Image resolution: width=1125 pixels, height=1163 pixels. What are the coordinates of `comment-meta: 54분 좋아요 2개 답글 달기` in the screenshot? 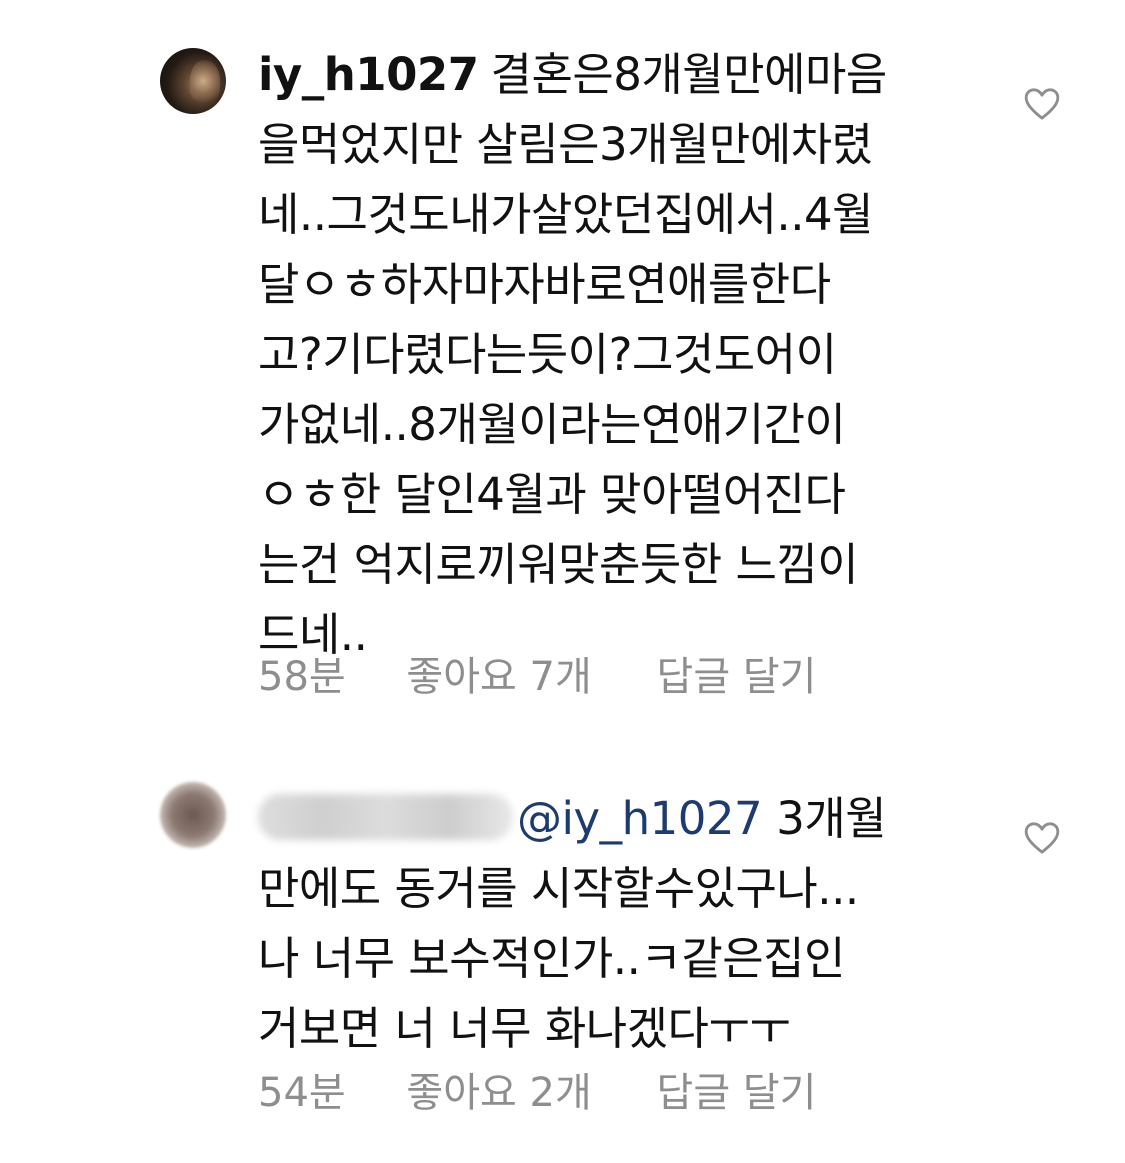 It's located at (537, 1089).